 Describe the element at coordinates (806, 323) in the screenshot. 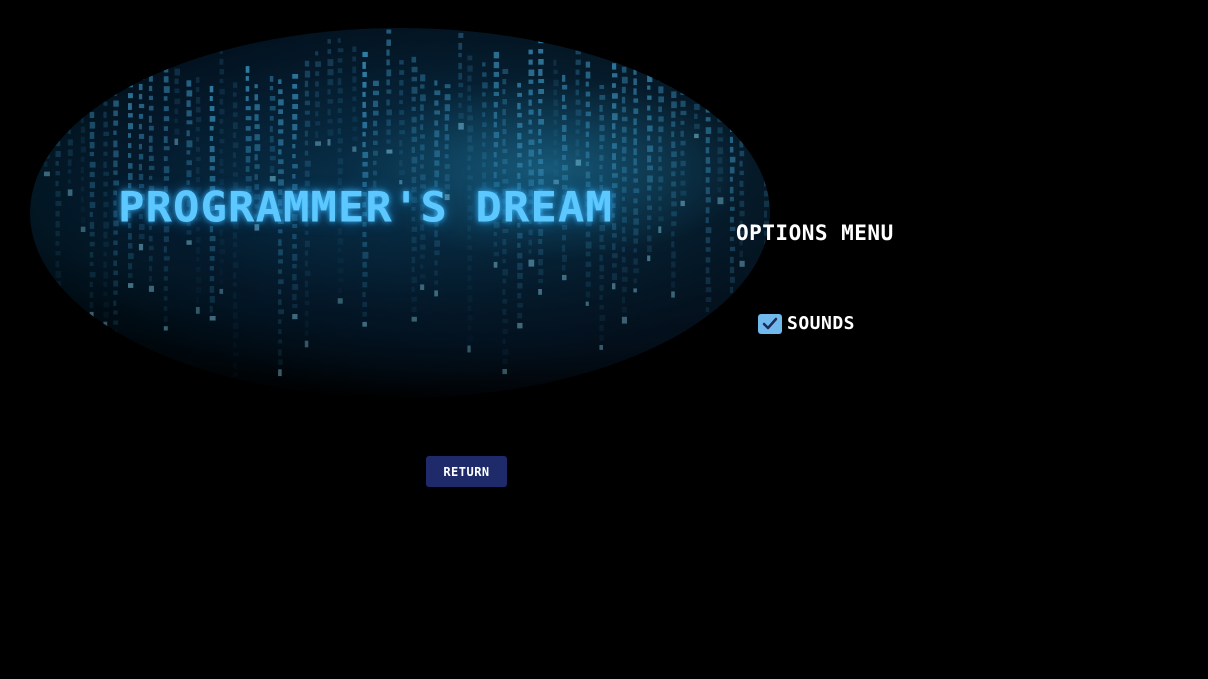

I see `sounds-option: SOUNDS` at that location.